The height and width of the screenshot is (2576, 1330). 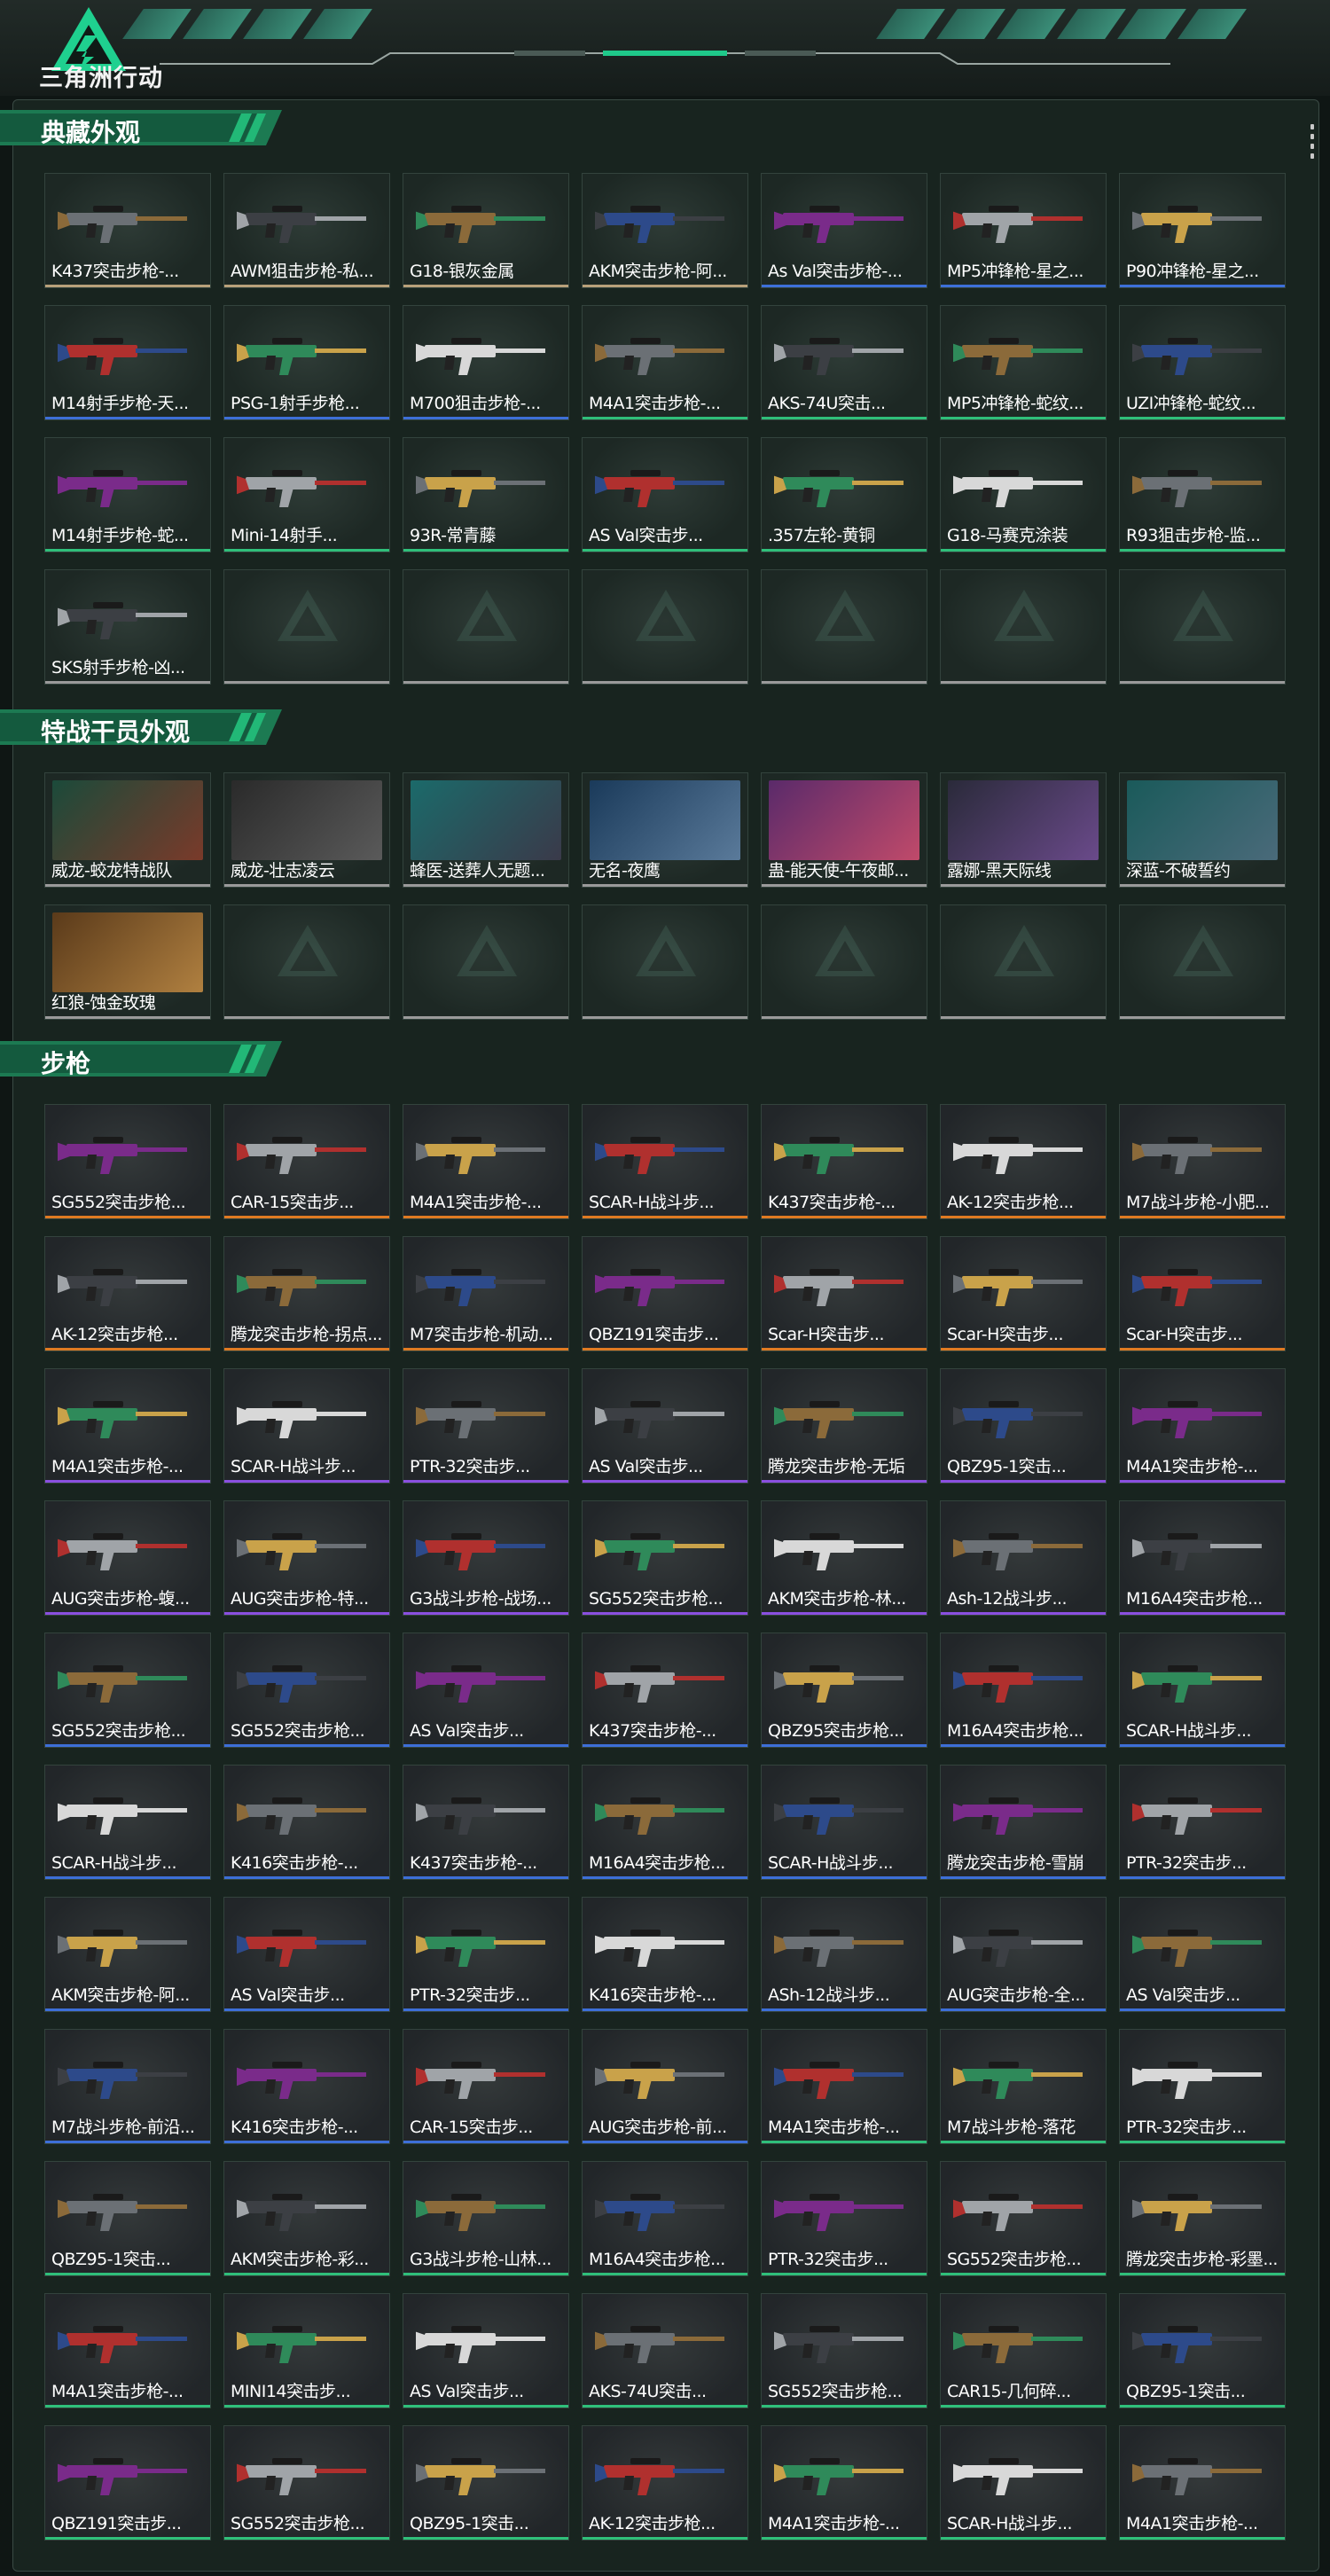 What do you see at coordinates (486, 230) in the screenshot?
I see `weapon-skin-card: G18-银灰金属` at bounding box center [486, 230].